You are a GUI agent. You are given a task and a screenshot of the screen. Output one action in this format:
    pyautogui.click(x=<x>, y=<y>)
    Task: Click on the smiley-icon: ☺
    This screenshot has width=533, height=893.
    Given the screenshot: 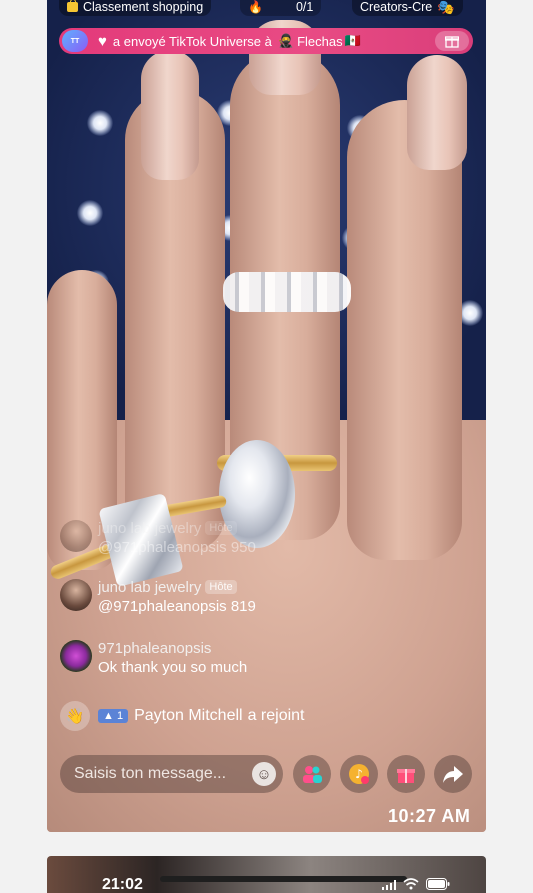 What is the action you would take?
    pyautogui.click(x=264, y=774)
    